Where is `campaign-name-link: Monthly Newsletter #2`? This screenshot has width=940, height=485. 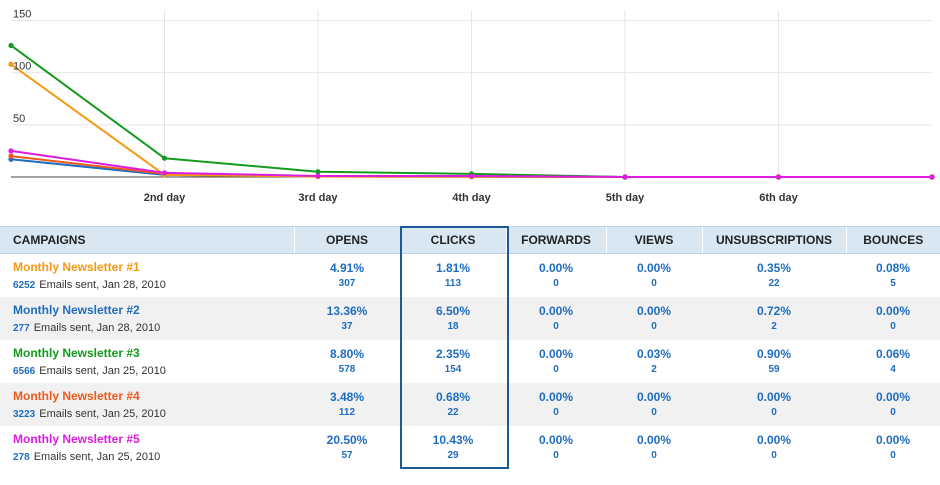 campaign-name-link: Monthly Newsletter #2 is located at coordinates (153, 310).